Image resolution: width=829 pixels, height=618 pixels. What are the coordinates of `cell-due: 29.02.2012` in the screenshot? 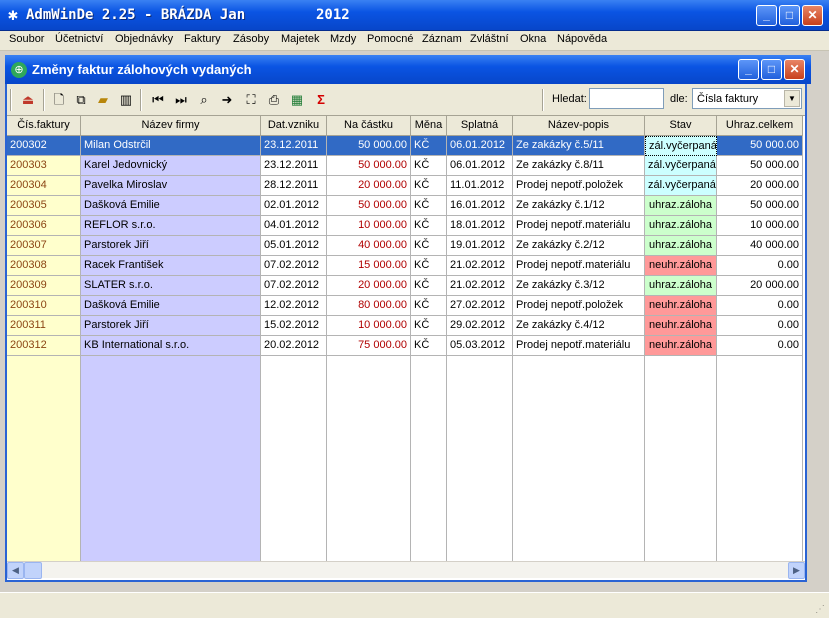 It's located at (480, 326).